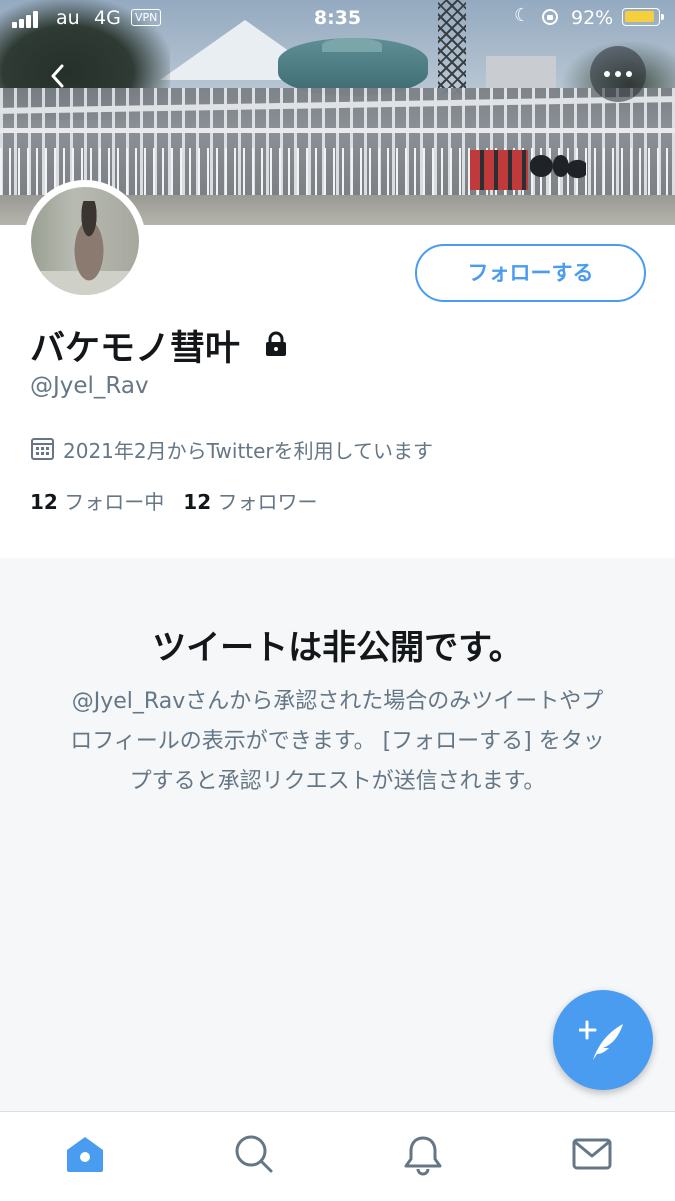 This screenshot has height=1201, width=675. Describe the element at coordinates (639, 16) in the screenshot. I see `battery-fill` at that location.